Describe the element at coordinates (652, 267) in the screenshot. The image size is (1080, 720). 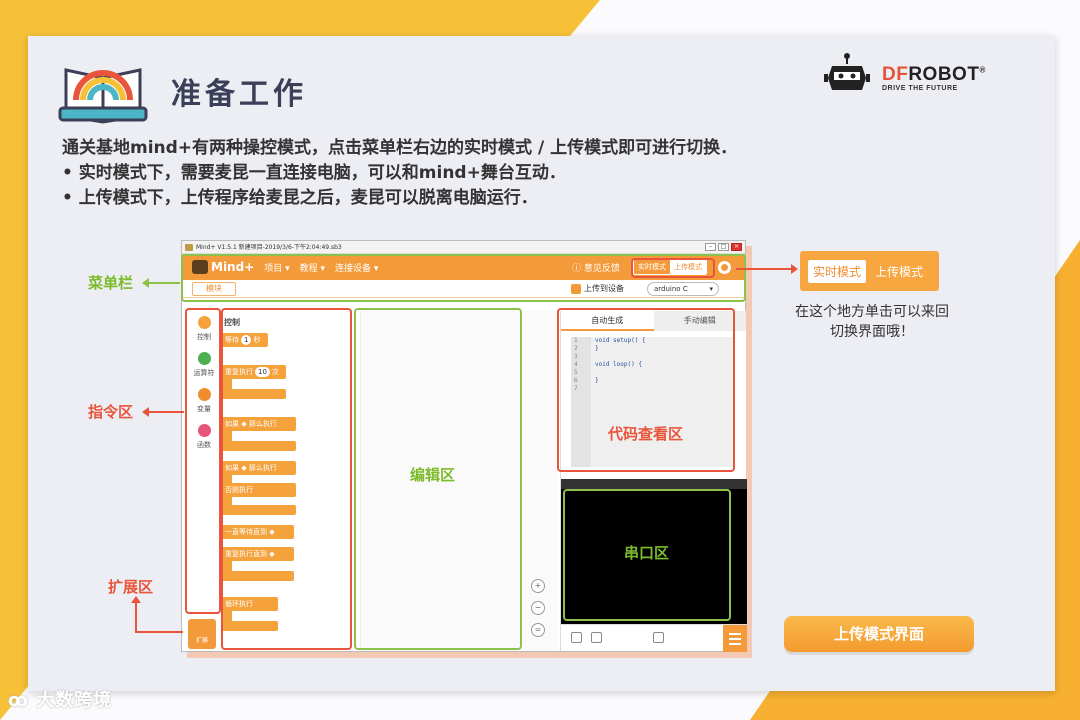
I see `mode-realtime-button: 实时模式` at that location.